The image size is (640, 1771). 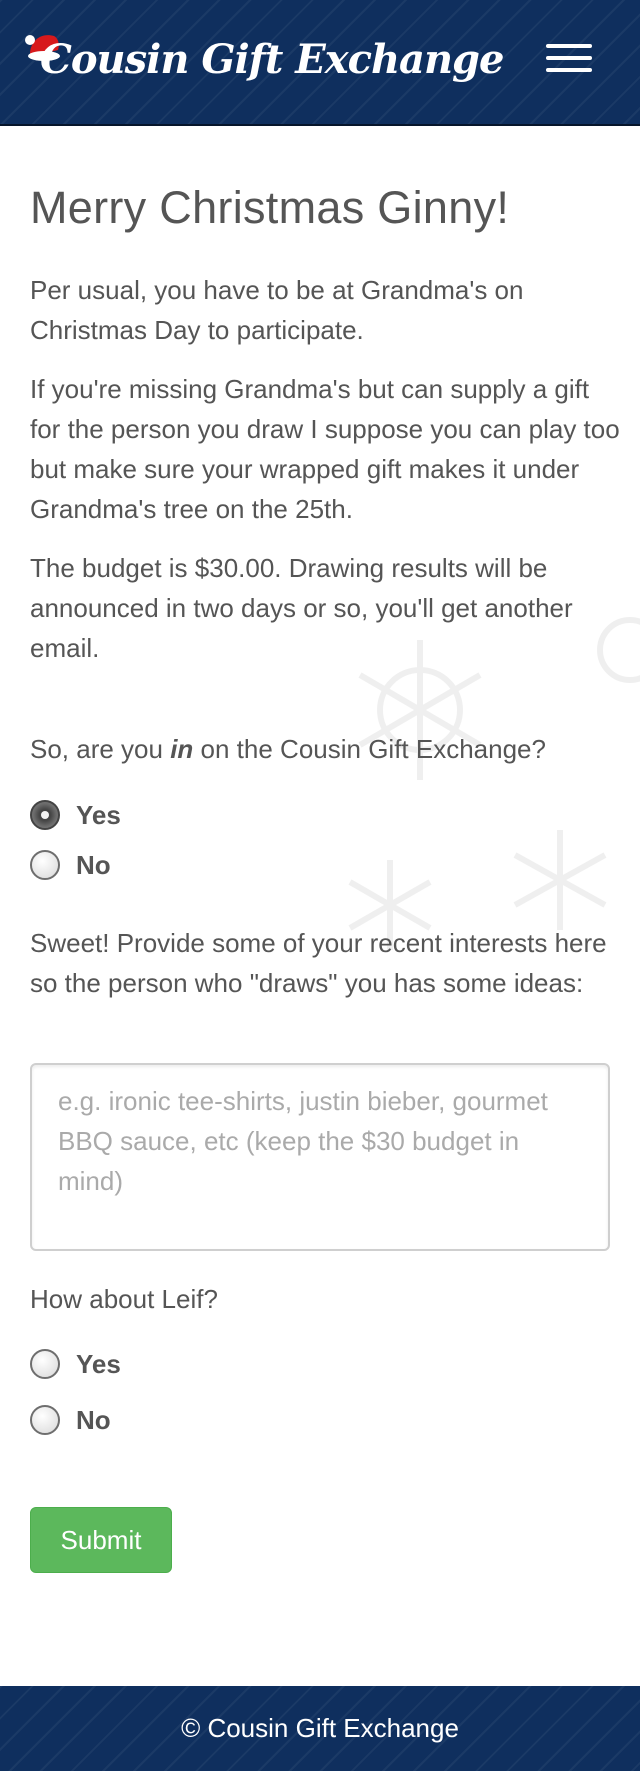 What do you see at coordinates (45, 1364) in the screenshot?
I see `partner-yes-radio` at bounding box center [45, 1364].